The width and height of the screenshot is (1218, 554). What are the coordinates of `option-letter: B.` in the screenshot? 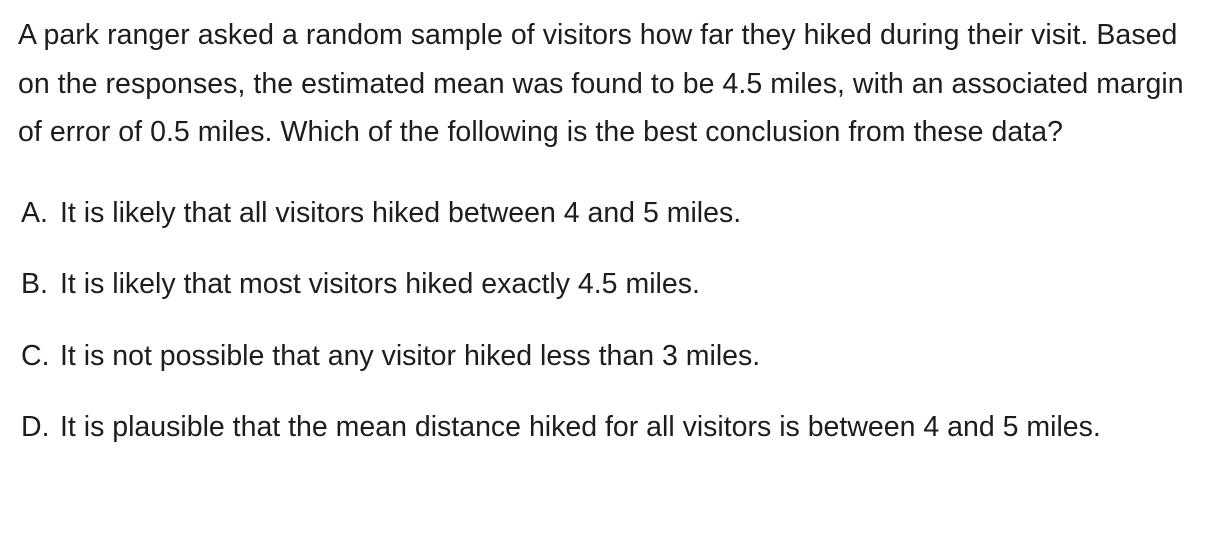 It's located at (34, 284).